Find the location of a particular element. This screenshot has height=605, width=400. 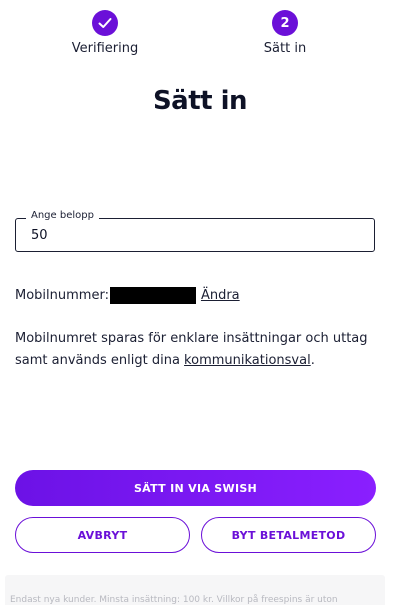

step-label: Sätt in is located at coordinates (285, 48).